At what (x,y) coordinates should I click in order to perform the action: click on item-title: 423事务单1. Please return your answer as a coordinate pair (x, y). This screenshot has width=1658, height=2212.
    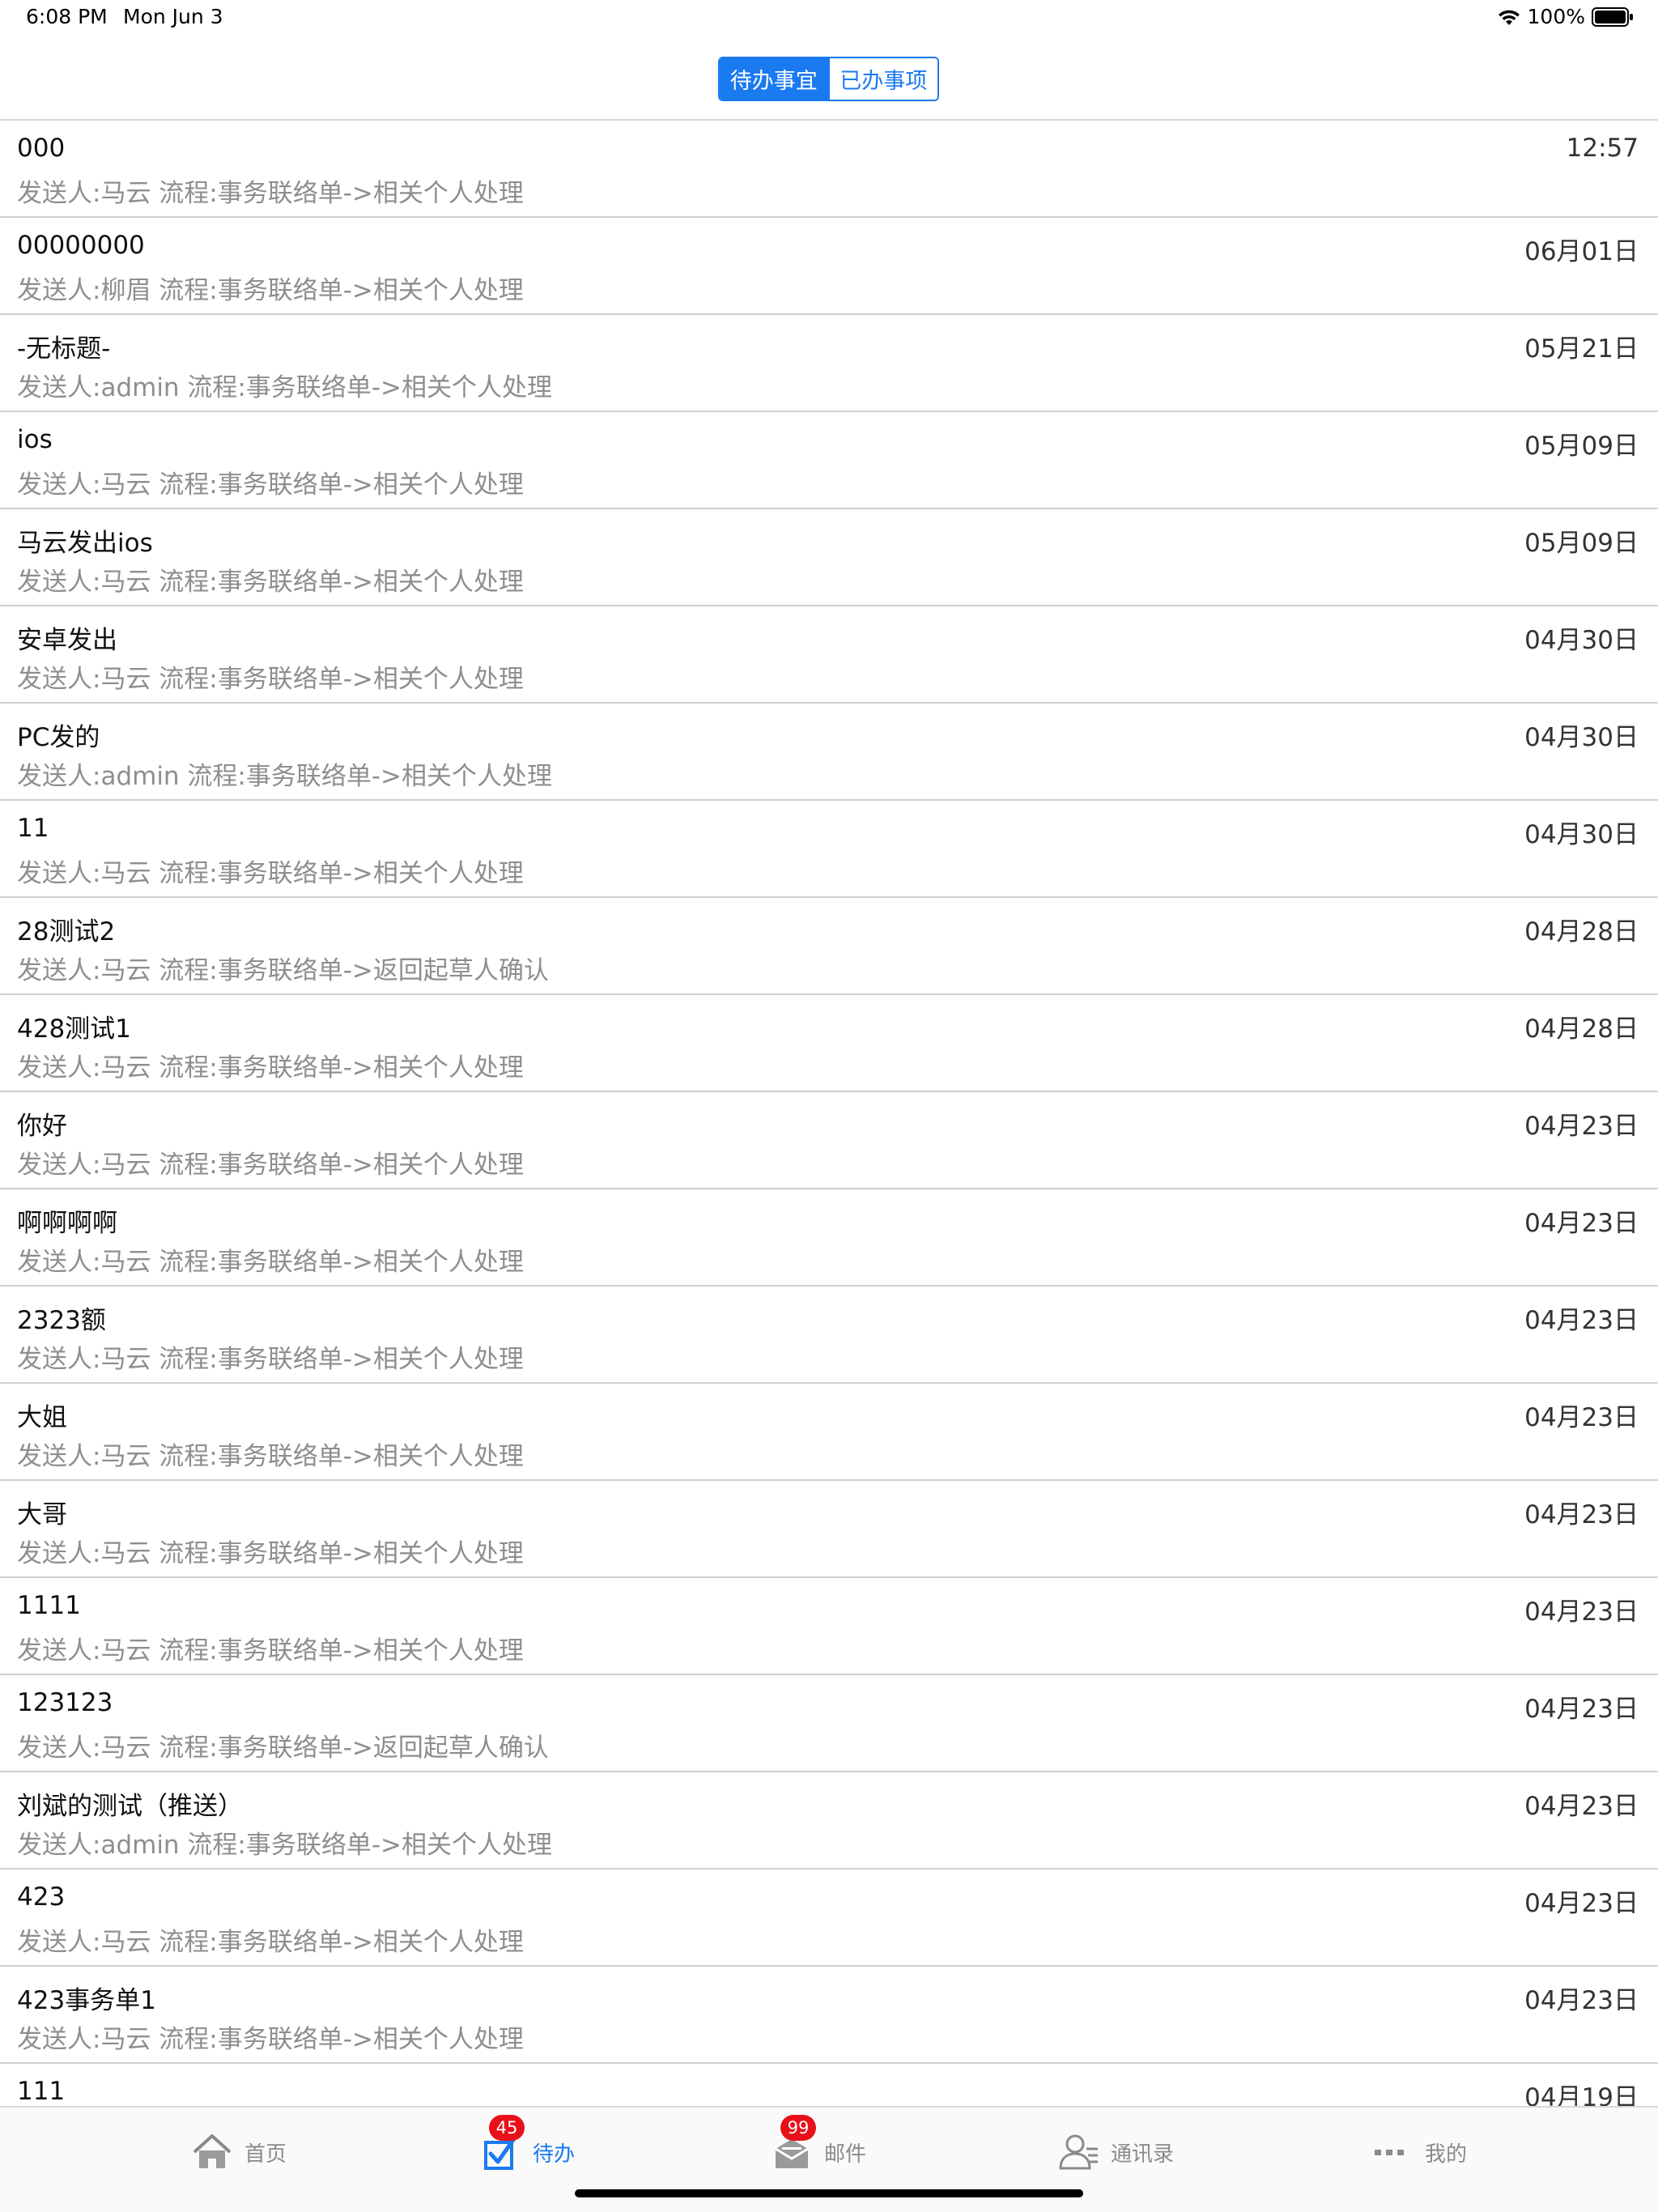
    Looking at the image, I should click on (86, 2000).